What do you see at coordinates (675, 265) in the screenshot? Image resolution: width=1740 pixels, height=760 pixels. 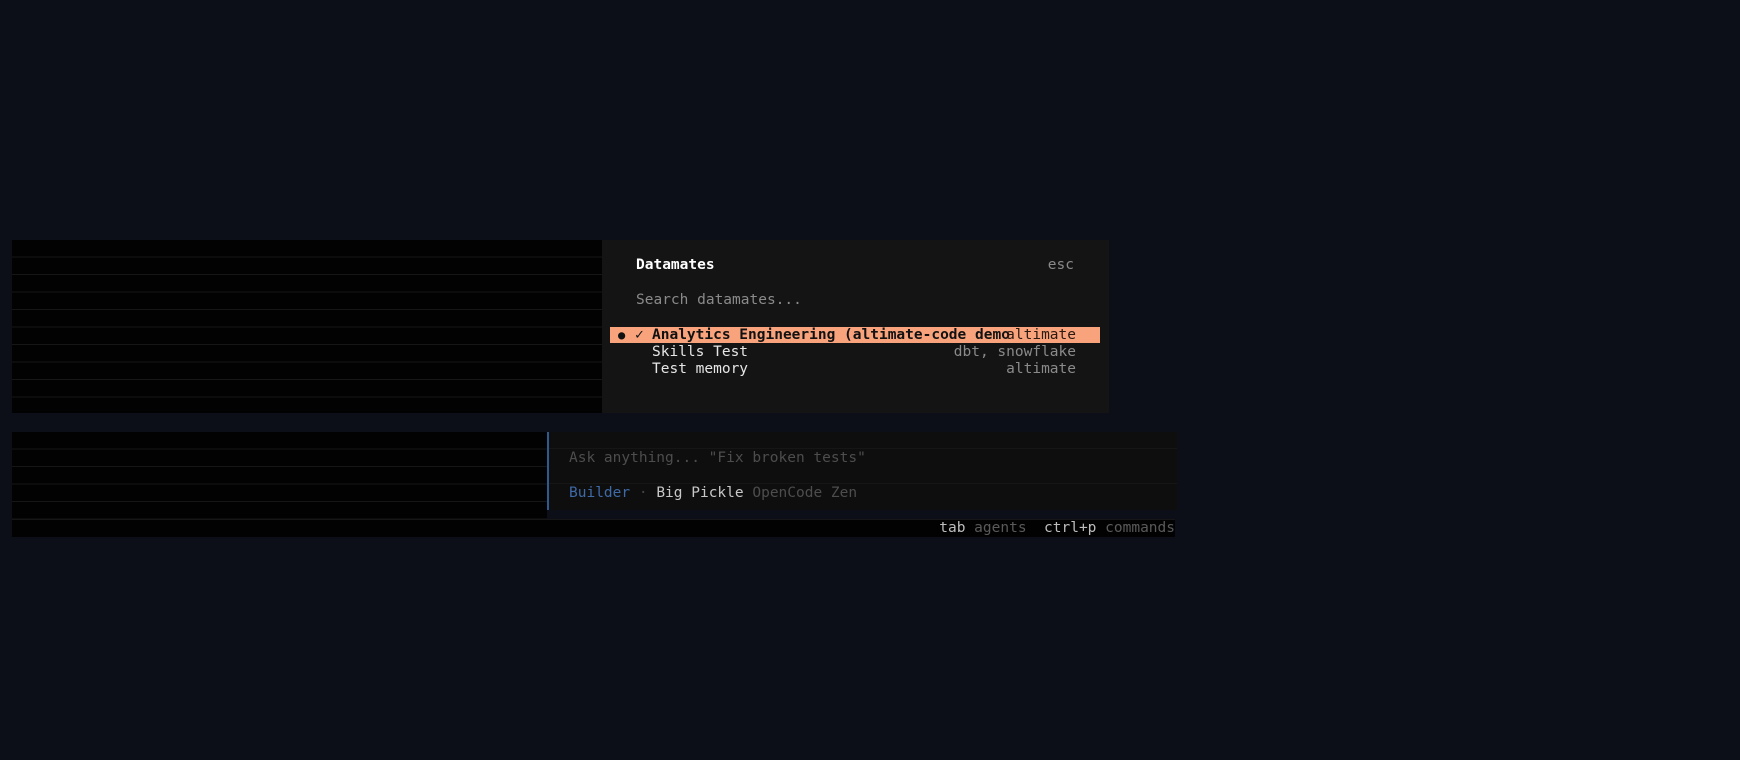 I see `dialog-title: Datamates` at bounding box center [675, 265].